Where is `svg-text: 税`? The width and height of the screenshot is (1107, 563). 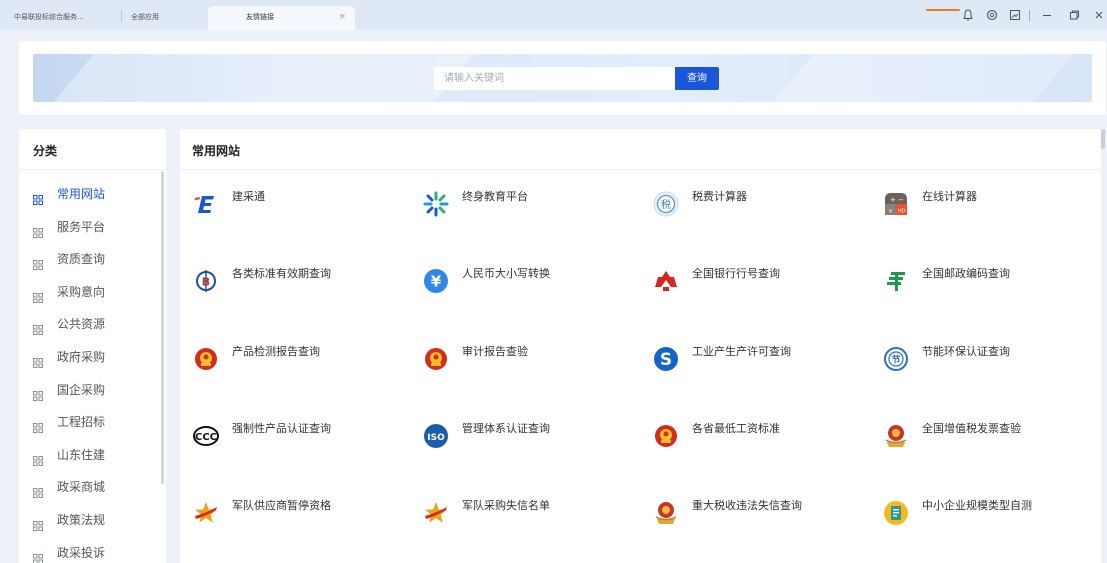 svg-text: 税 is located at coordinates (666, 204).